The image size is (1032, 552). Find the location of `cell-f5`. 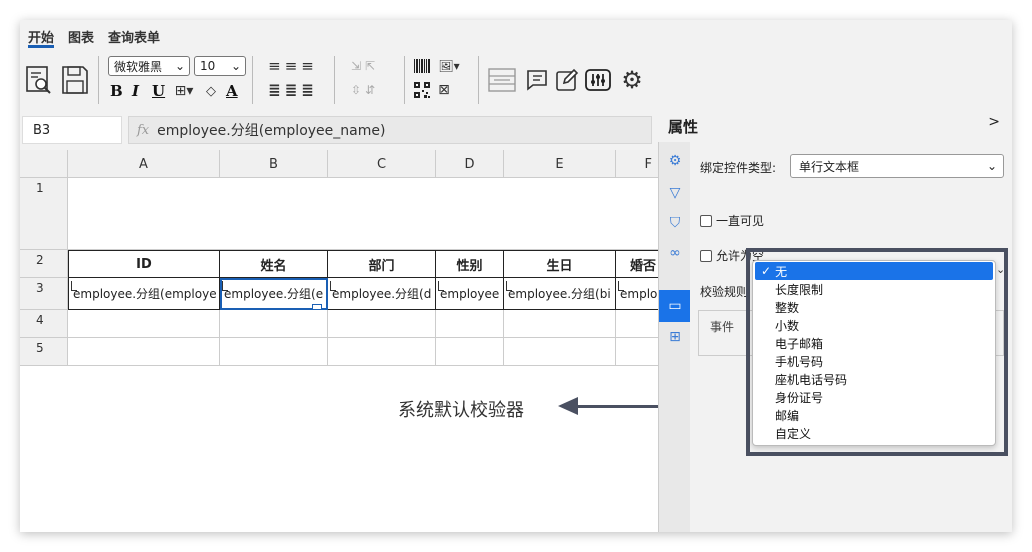

cell-f5 is located at coordinates (637, 352).